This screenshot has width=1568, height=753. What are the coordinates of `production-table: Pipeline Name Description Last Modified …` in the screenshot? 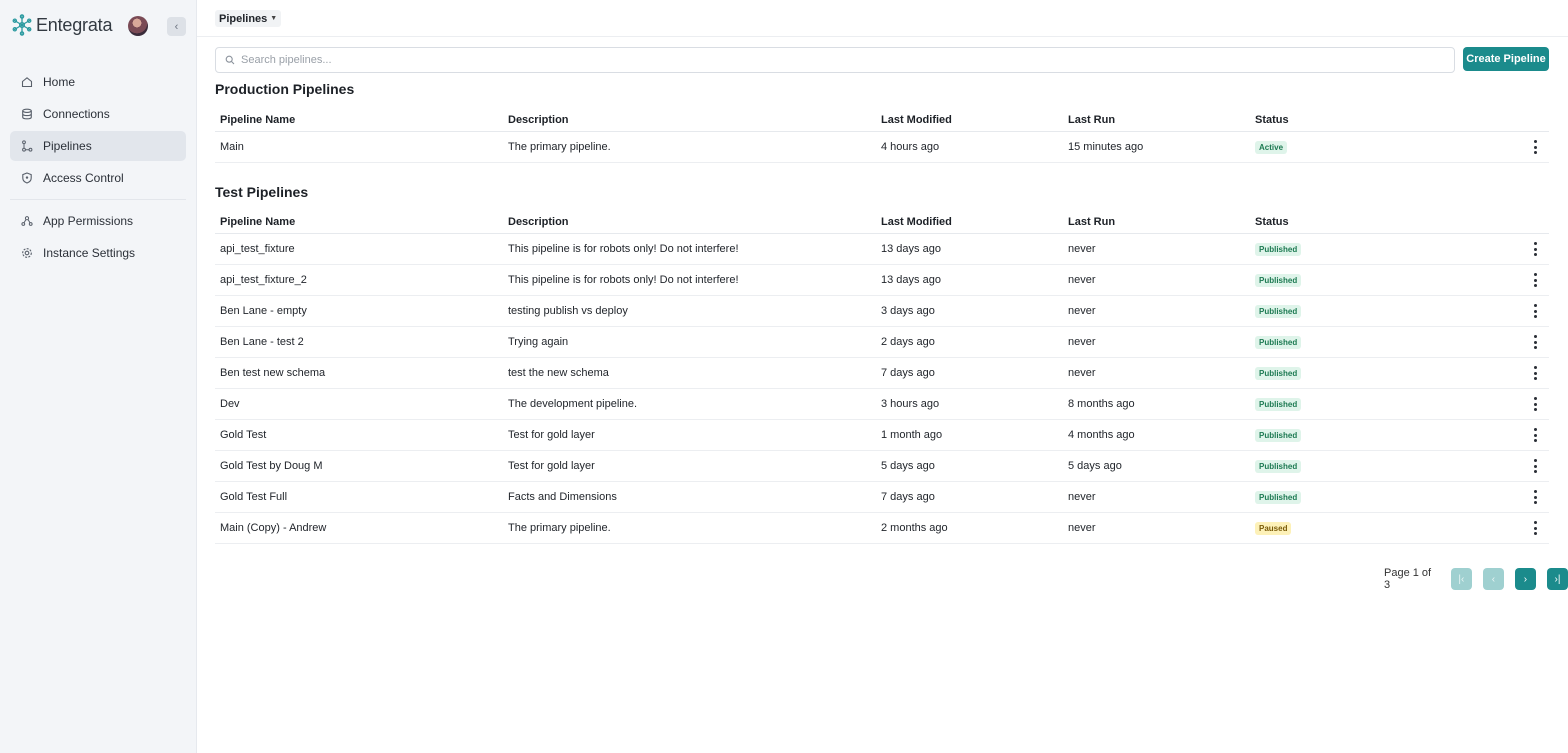 It's located at (882, 135).